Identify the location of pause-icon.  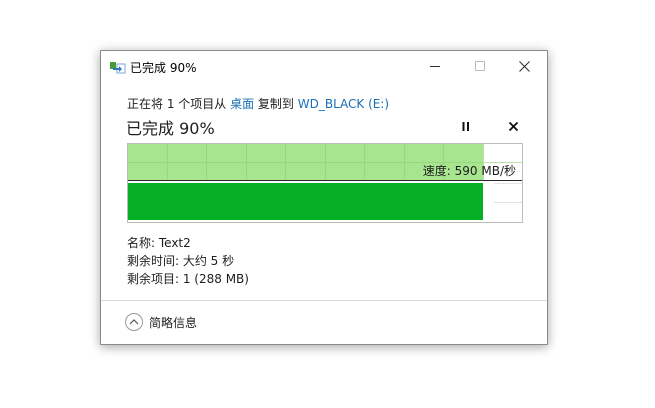
(465, 126).